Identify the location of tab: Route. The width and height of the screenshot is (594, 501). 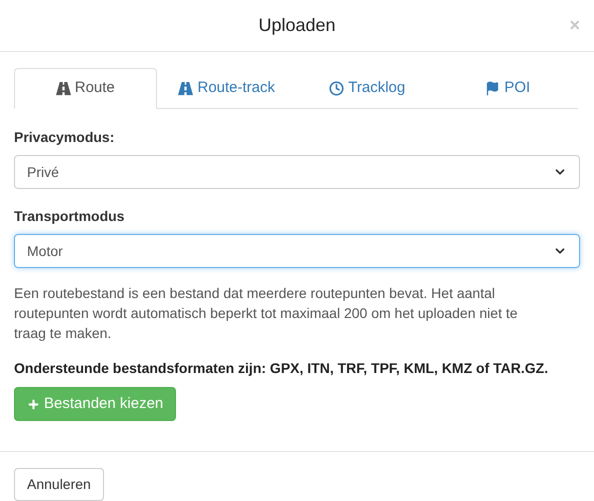
(85, 88).